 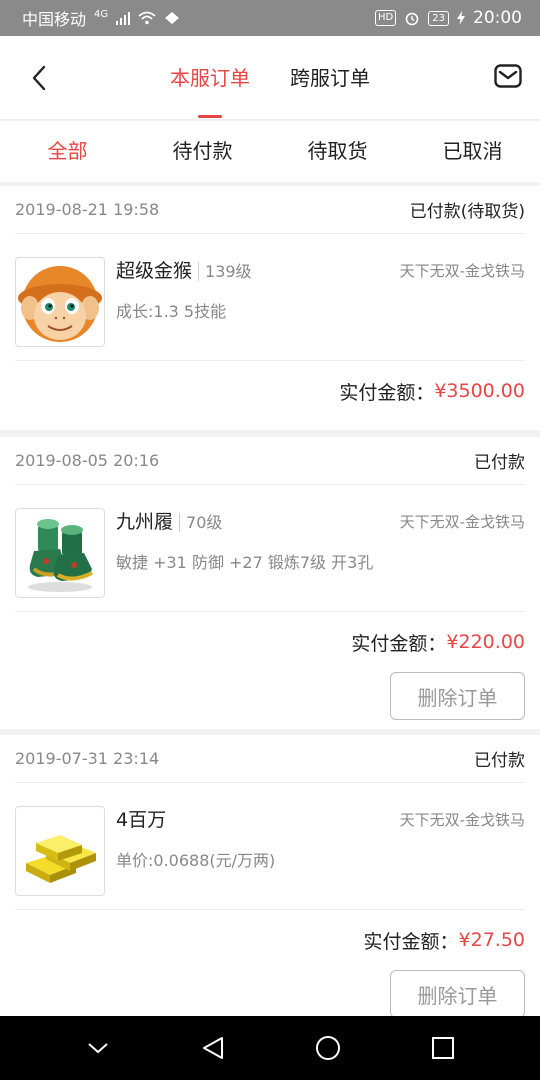 What do you see at coordinates (145, 522) in the screenshot?
I see `item-name: 九州履` at bounding box center [145, 522].